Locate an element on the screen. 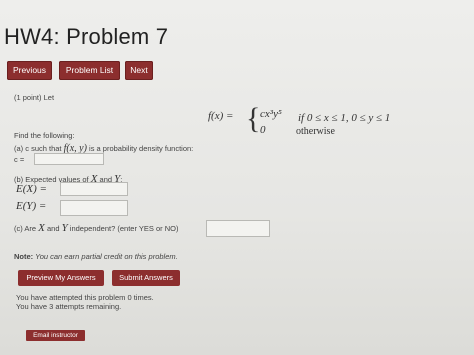  part-c-suffix: independent? (enter YES or NO) is located at coordinates (123, 228).